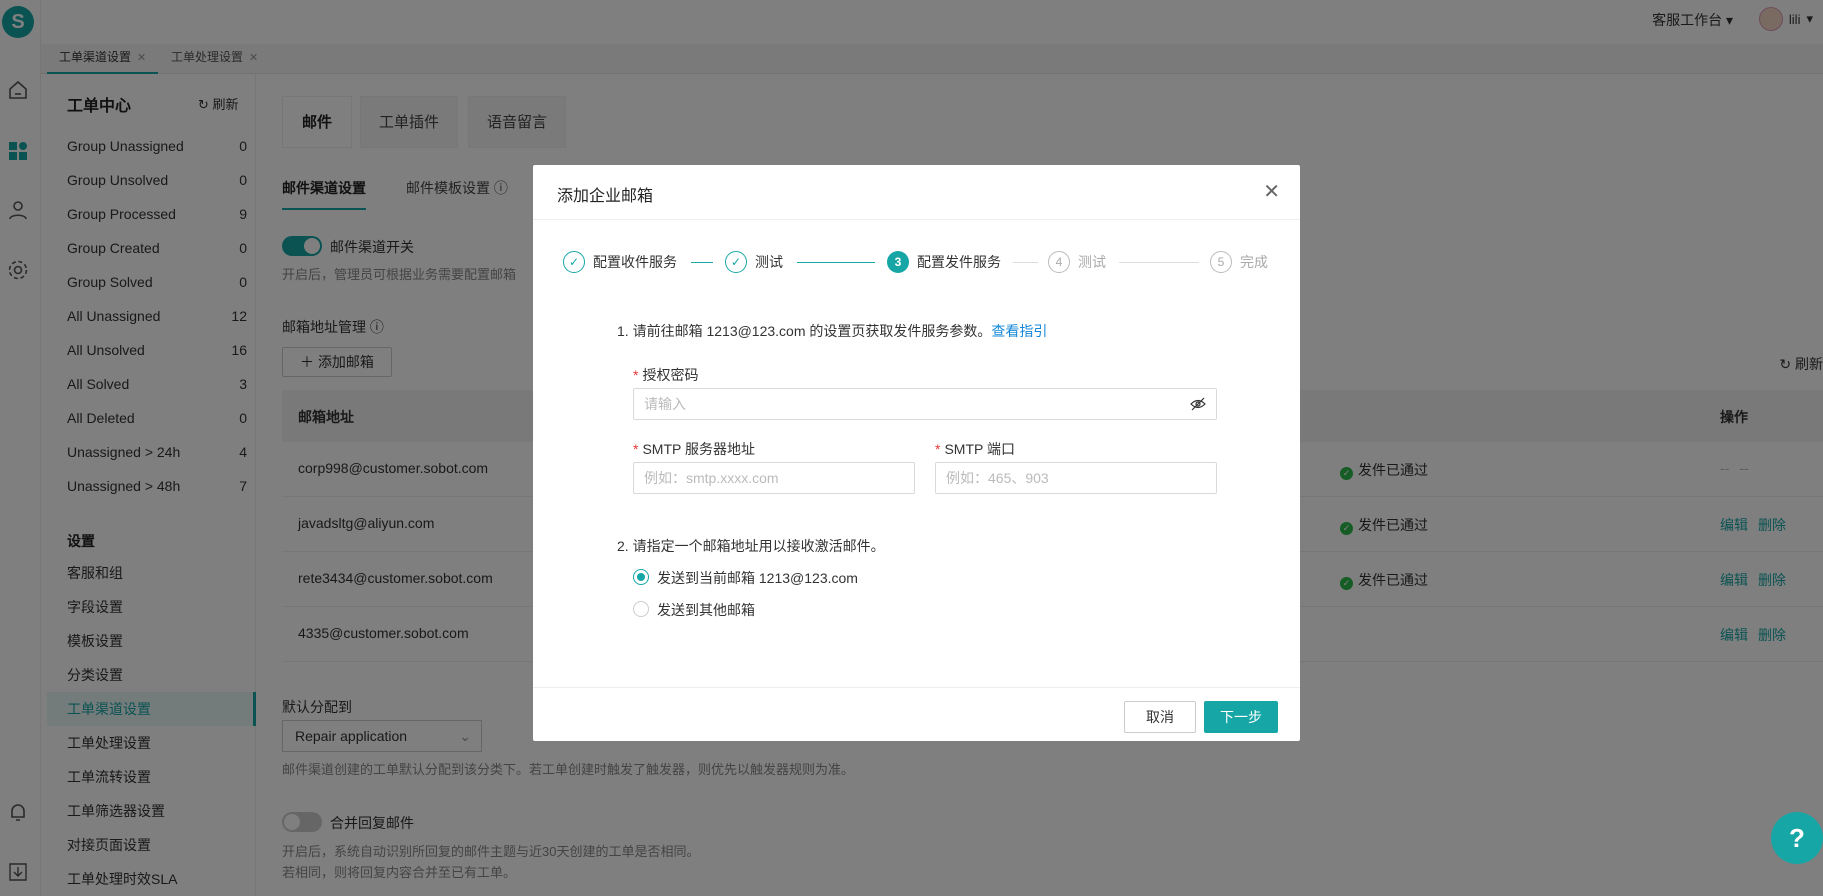 The height and width of the screenshot is (896, 1823). Describe the element at coordinates (1271, 191) in the screenshot. I see `close-icon: ✕` at that location.